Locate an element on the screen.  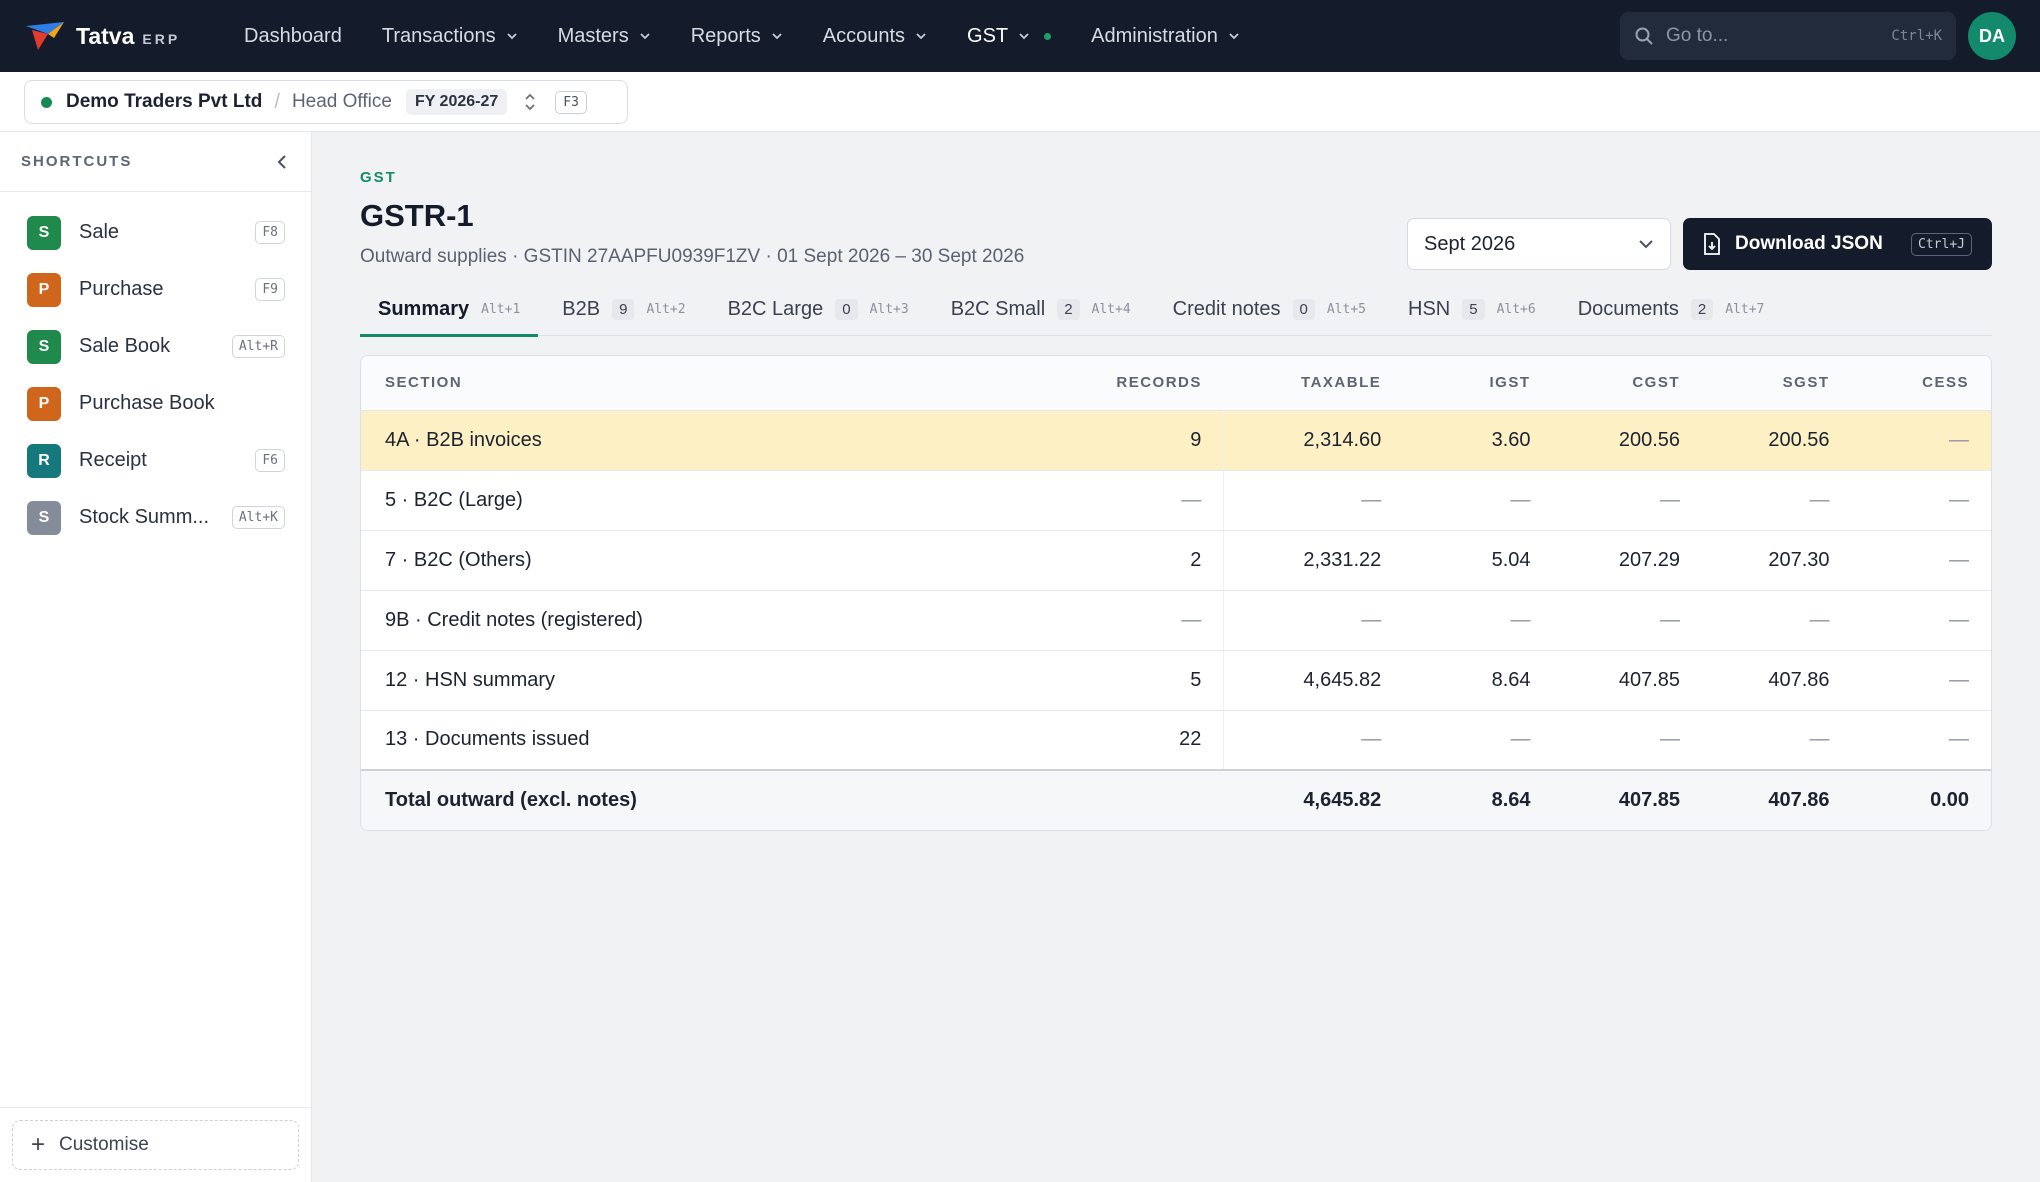
value-cell-cess: — is located at coordinates (1921, 680).